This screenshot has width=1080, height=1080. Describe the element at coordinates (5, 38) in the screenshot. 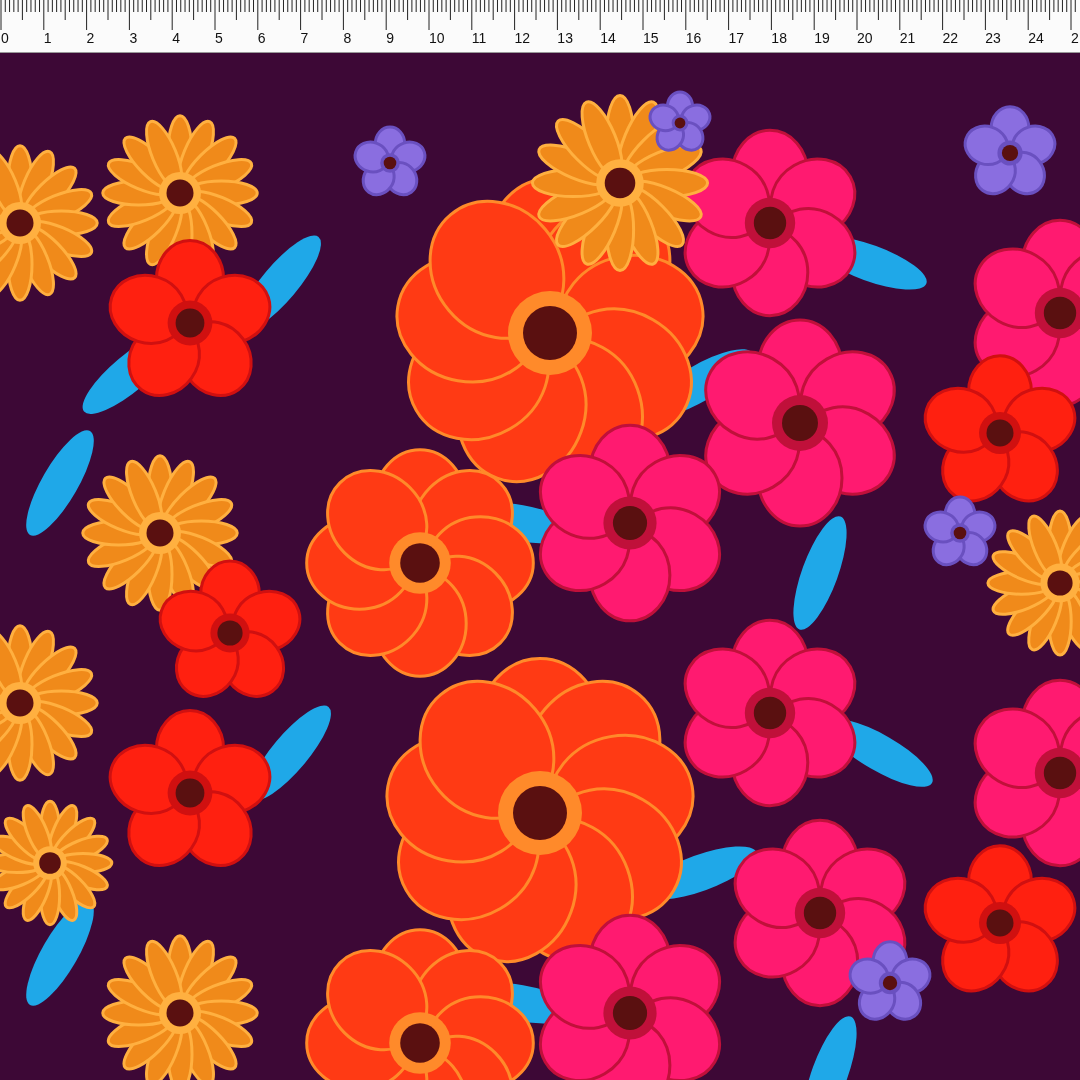

I see `ruler-number: 0` at that location.